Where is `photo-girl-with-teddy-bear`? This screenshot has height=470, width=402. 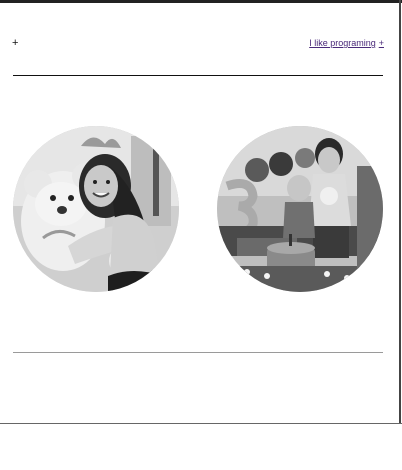 photo-girl-with-teddy-bear is located at coordinates (96, 209).